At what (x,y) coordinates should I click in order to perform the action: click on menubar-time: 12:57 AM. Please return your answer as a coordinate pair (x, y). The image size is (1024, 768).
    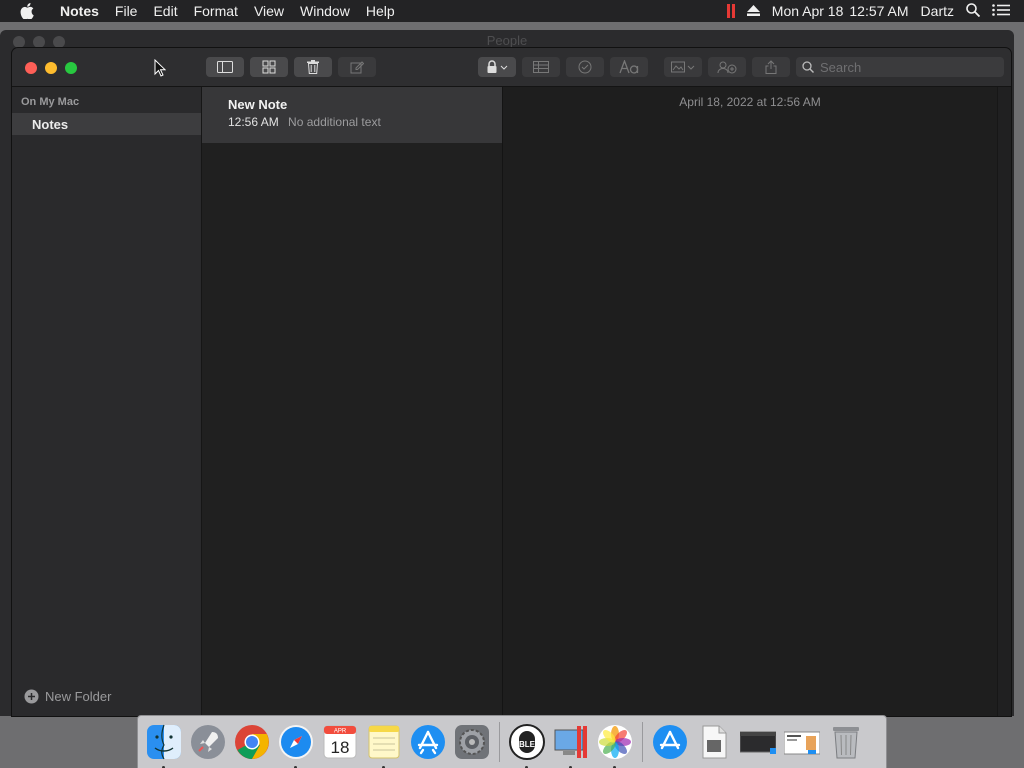
    Looking at the image, I should click on (878, 11).